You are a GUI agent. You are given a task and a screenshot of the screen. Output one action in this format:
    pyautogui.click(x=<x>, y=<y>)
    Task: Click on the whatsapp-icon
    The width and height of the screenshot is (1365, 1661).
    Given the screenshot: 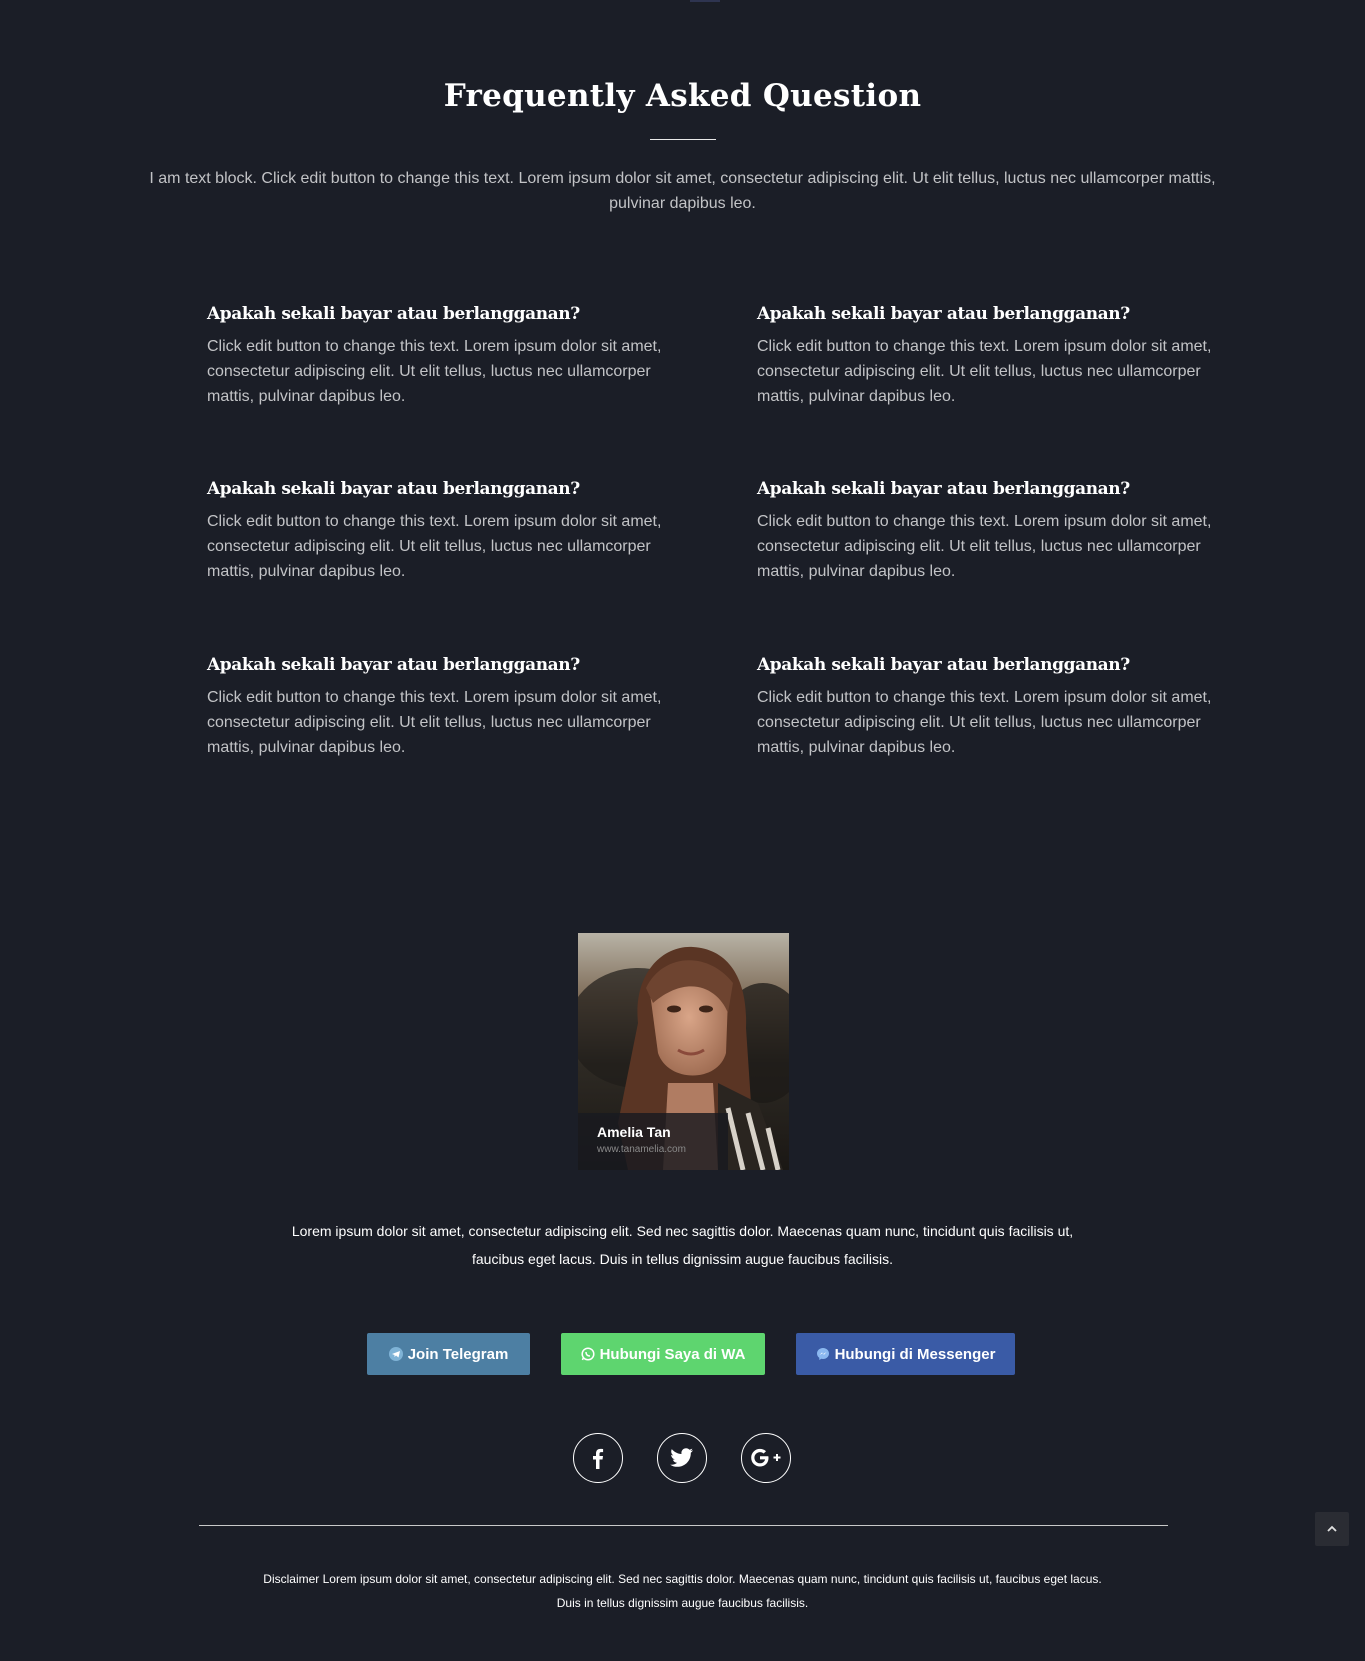 What is the action you would take?
    pyautogui.click(x=588, y=1354)
    